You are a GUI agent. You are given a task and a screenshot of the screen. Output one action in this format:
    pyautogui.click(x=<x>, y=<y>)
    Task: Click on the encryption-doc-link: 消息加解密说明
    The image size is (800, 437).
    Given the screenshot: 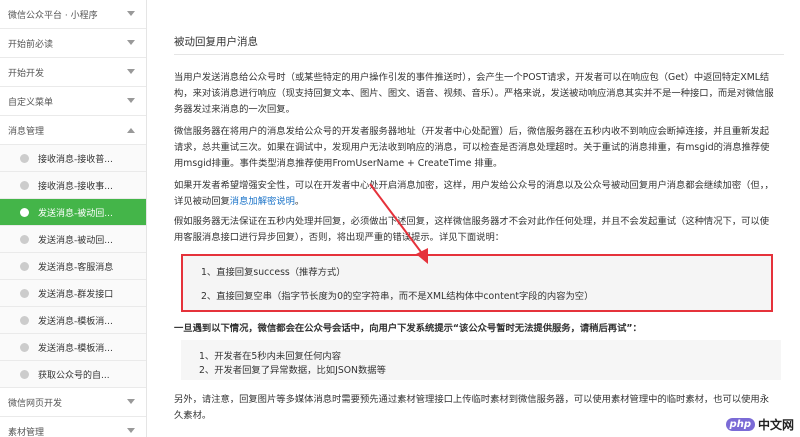 What is the action you would take?
    pyautogui.click(x=262, y=201)
    